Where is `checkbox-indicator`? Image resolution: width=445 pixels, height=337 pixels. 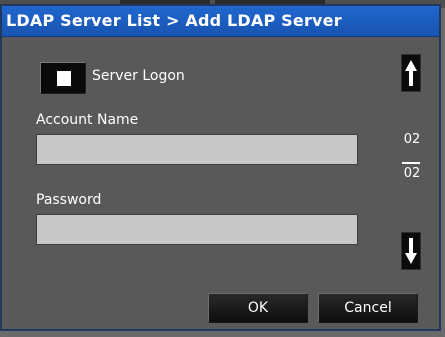
checkbox-indicator is located at coordinates (64, 78).